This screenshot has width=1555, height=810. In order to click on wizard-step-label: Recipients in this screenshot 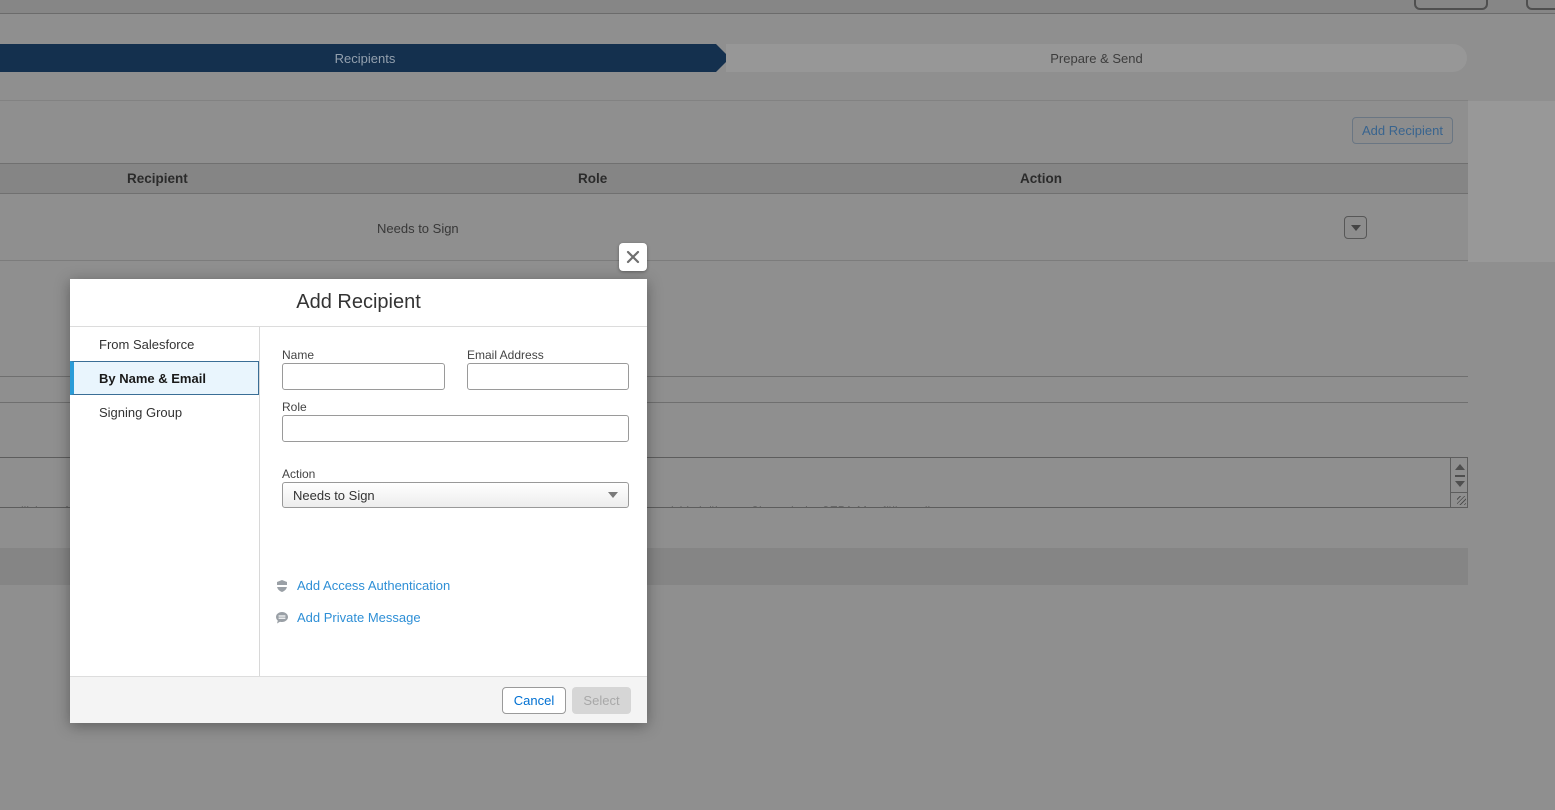, I will do `click(365, 58)`.